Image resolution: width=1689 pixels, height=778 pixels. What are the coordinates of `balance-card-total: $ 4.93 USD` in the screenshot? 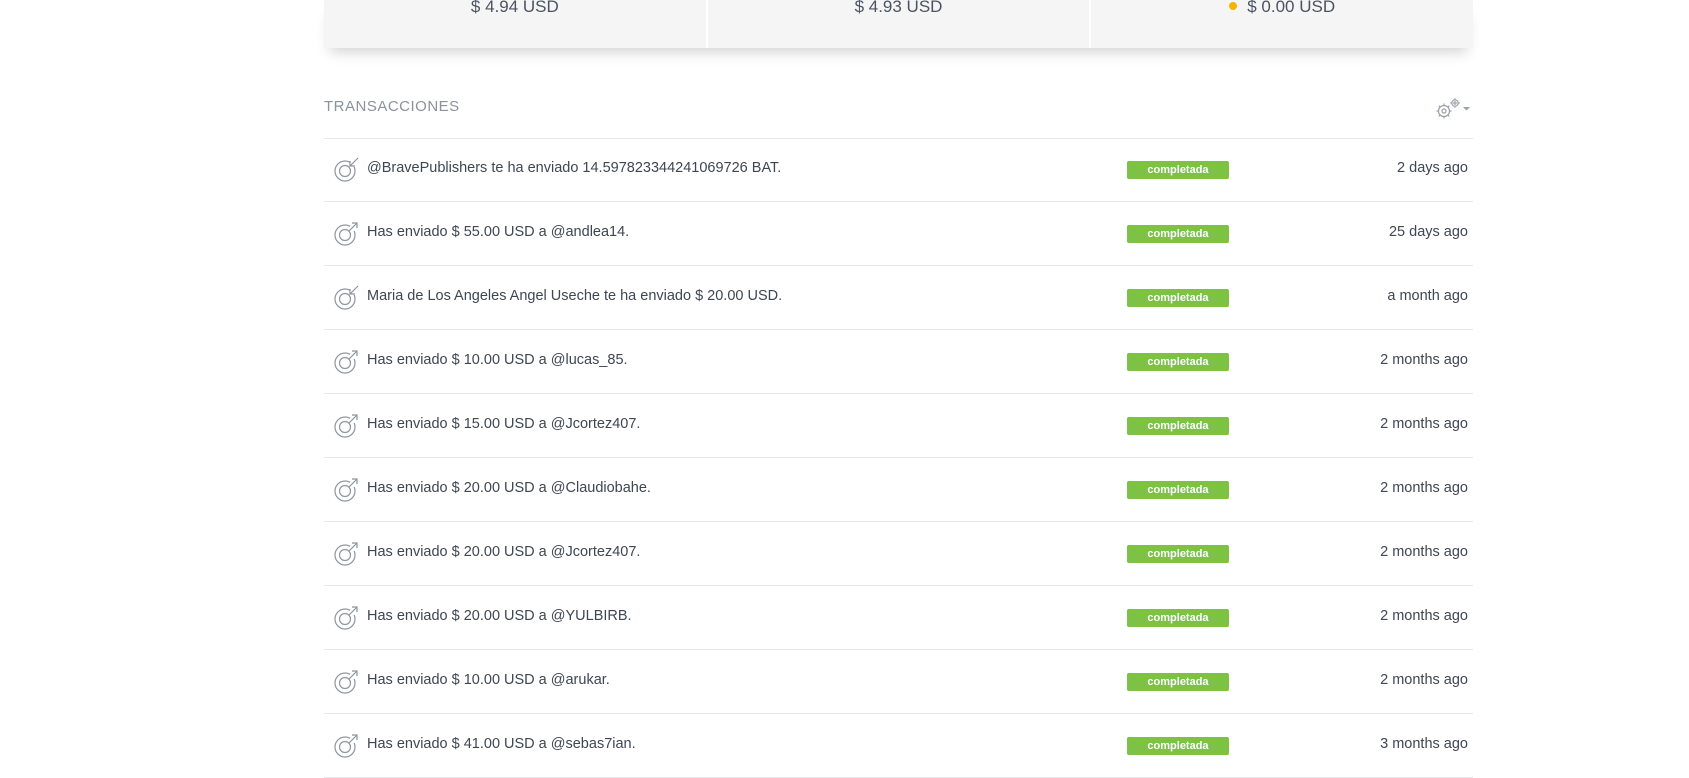 It's located at (900, 24).